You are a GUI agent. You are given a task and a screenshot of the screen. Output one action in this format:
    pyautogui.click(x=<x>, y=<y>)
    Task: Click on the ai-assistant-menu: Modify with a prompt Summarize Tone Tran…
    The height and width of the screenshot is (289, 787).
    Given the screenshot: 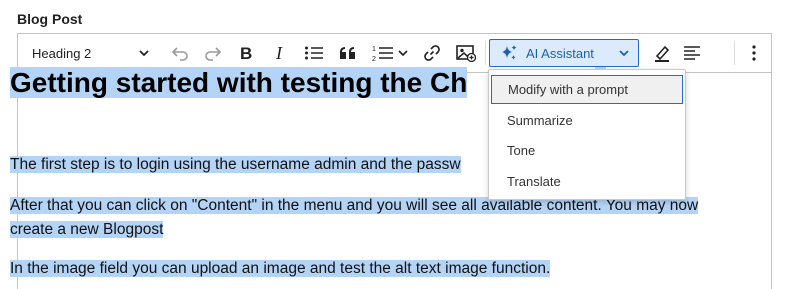 What is the action you would take?
    pyautogui.click(x=587, y=134)
    